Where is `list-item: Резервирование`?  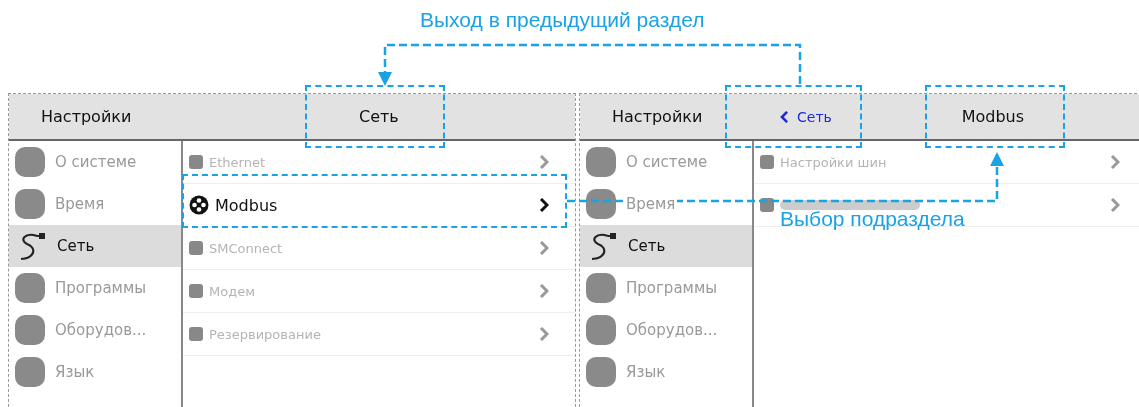 list-item: Резервирование is located at coordinates (379, 334).